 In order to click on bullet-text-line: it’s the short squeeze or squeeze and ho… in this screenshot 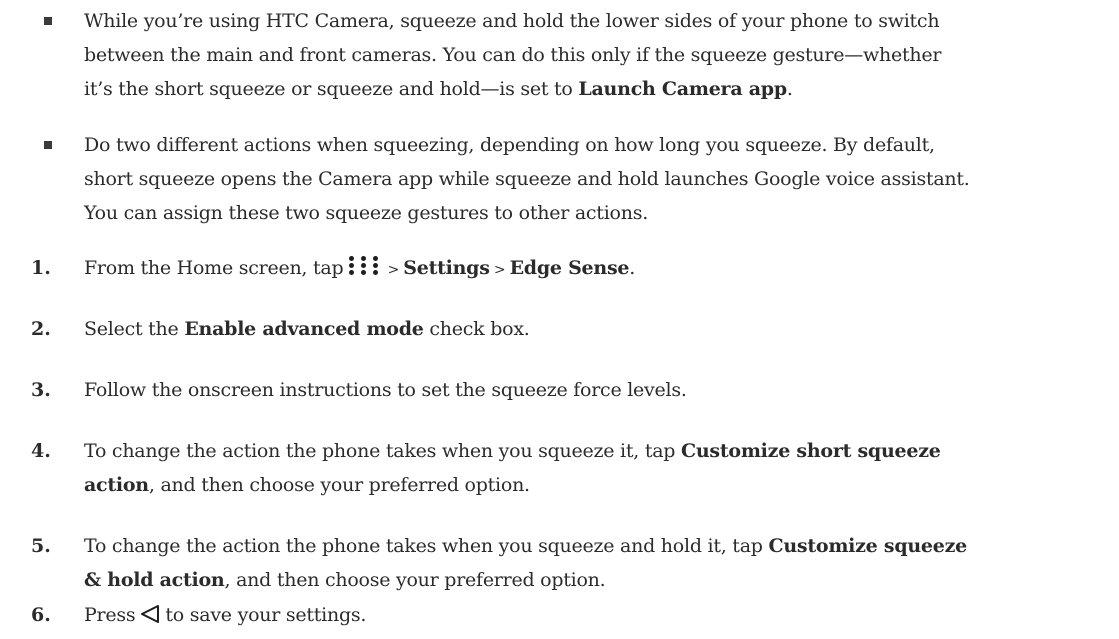, I will do `click(584, 89)`.